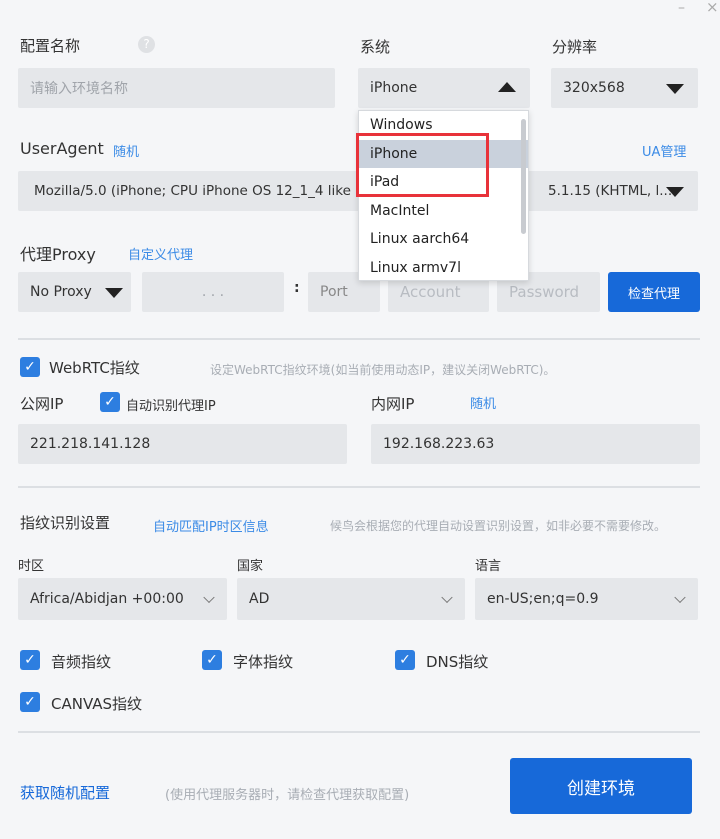 The width and height of the screenshot is (720, 839). I want to click on create-environment-button: 创建环境, so click(601, 786).